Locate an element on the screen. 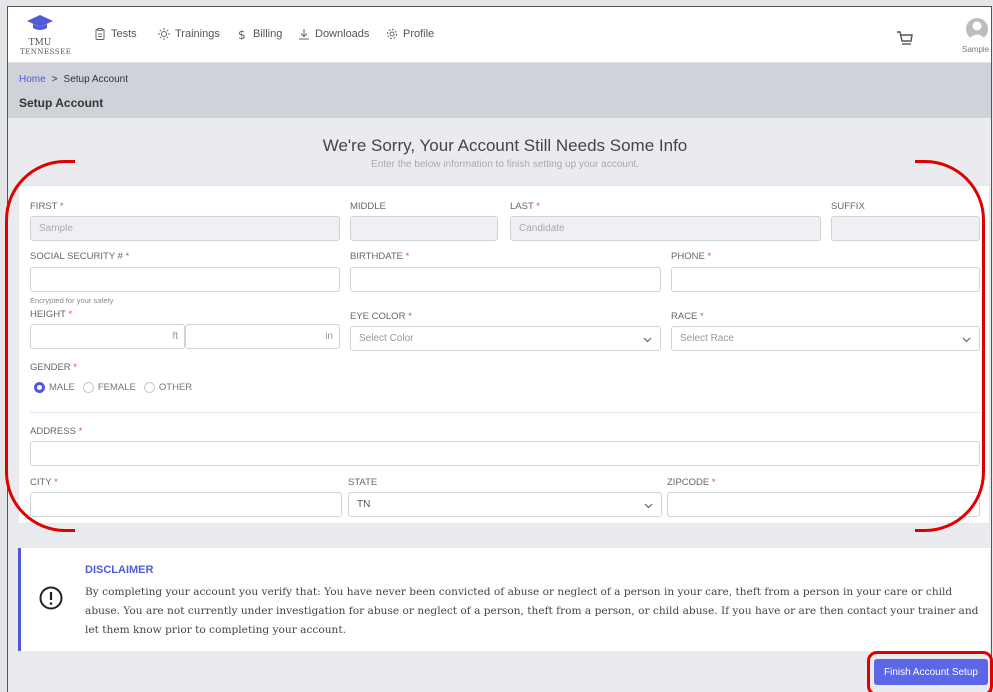  middle-label: MIDDLE is located at coordinates (368, 206).